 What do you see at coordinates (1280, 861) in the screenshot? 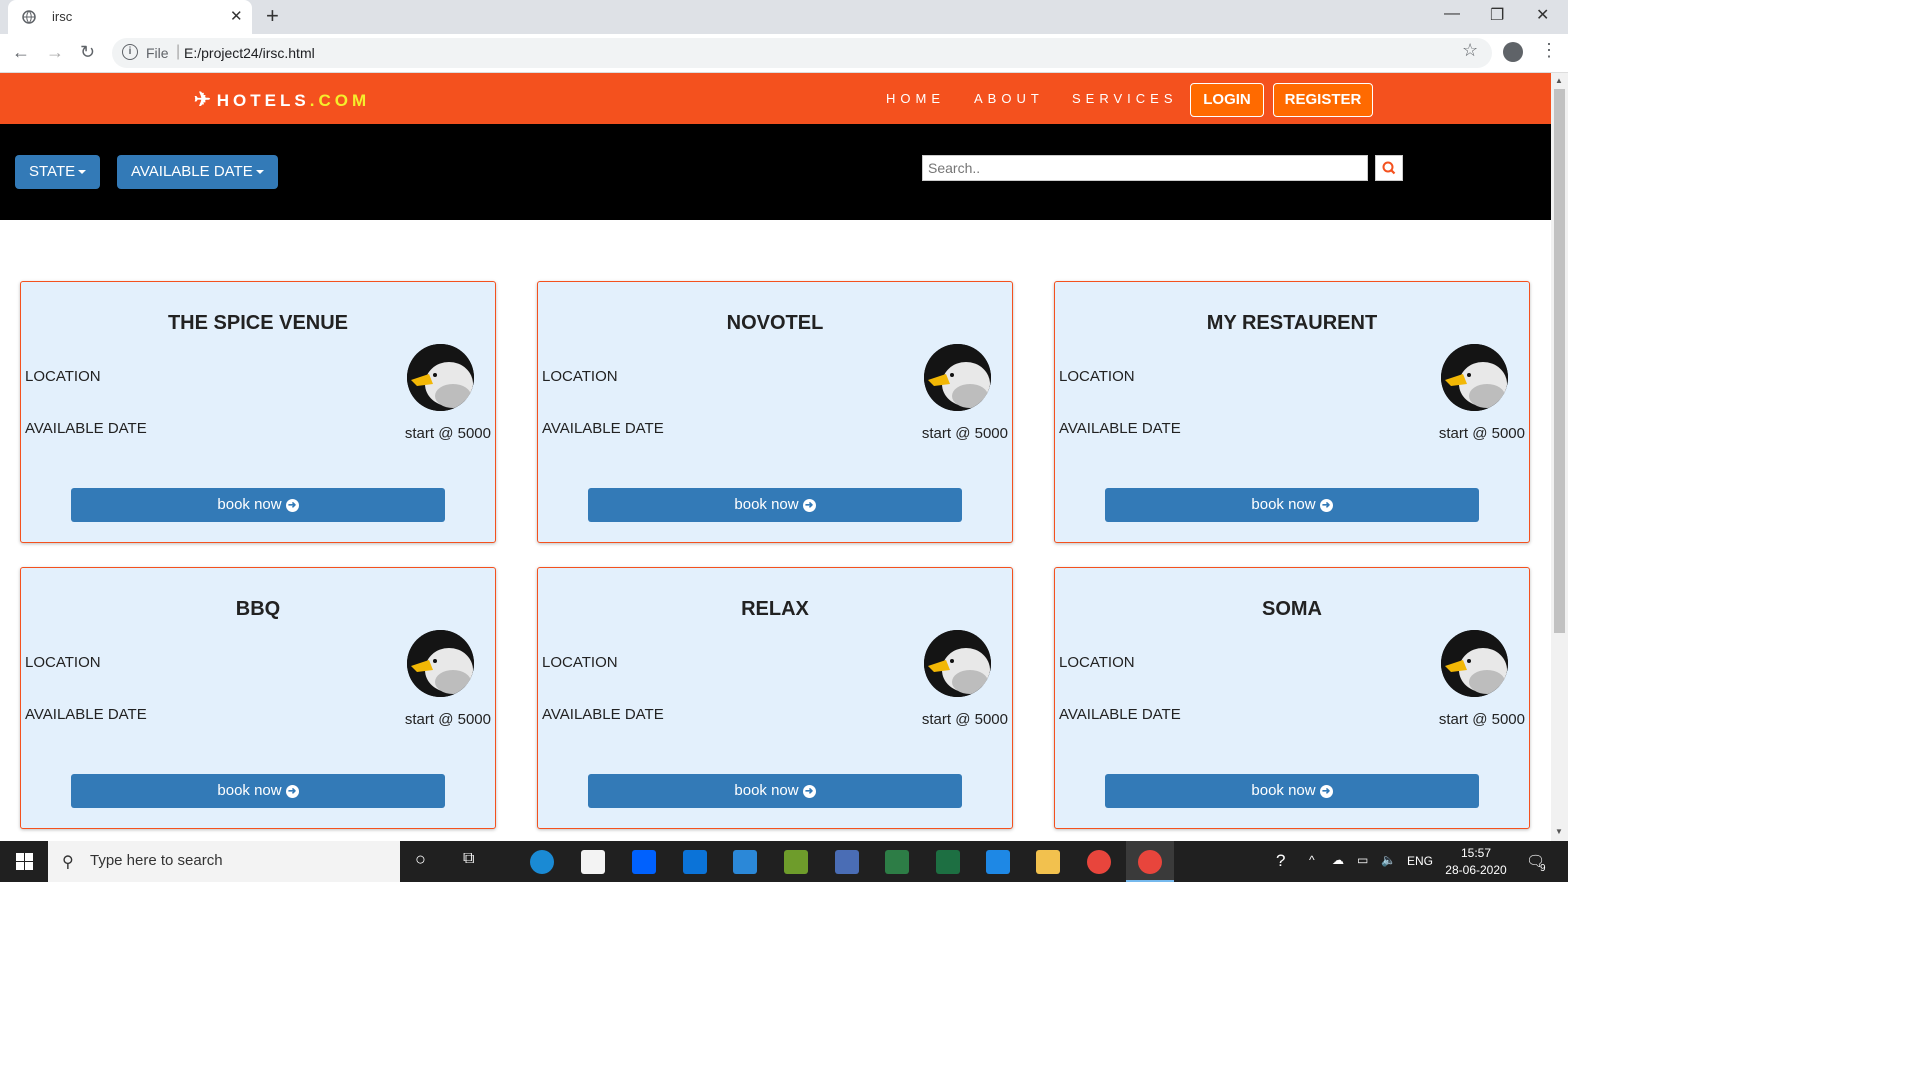
I see `help-icon: ?` at bounding box center [1280, 861].